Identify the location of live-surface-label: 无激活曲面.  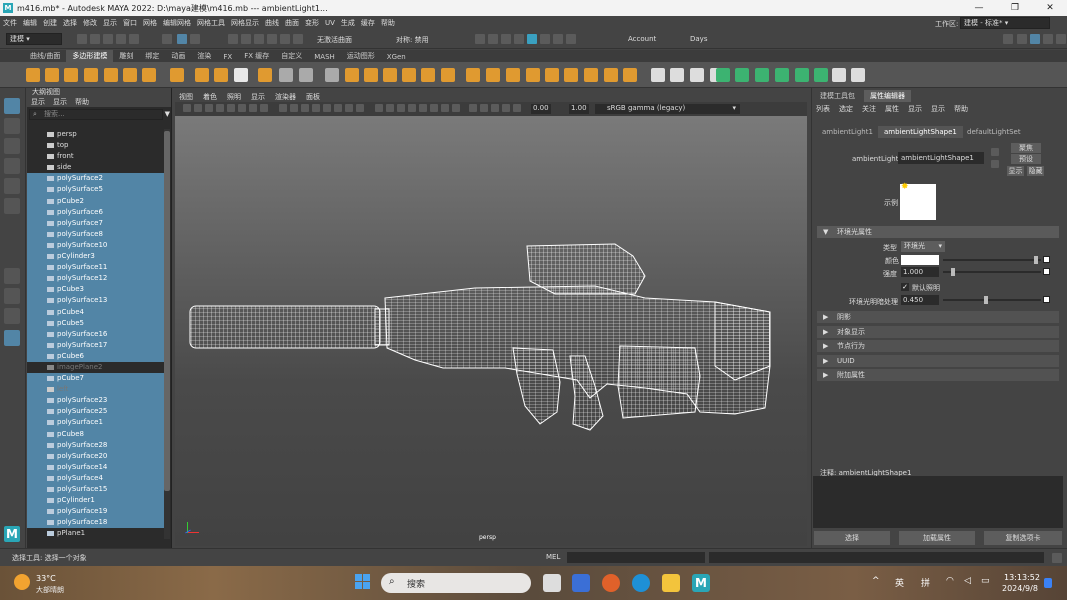
(334, 40).